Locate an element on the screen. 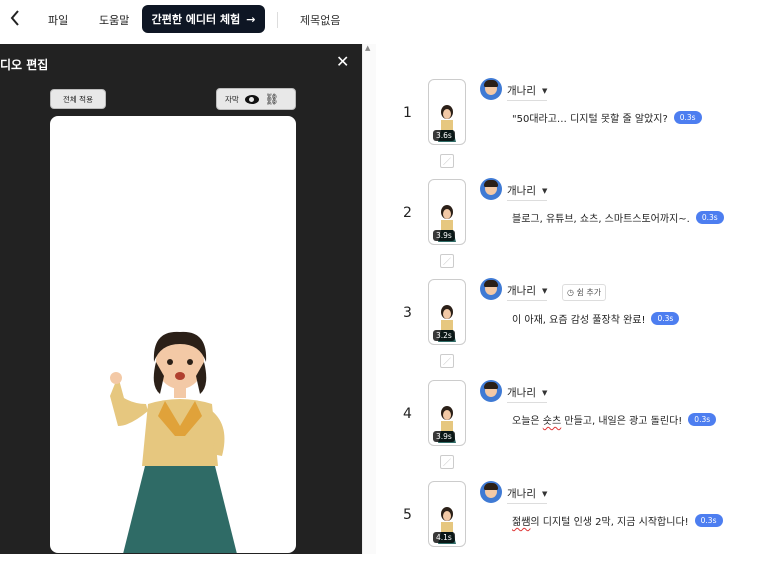 The height and width of the screenshot is (574, 759). subtitle-controls: 자막 ⛓ is located at coordinates (256, 99).